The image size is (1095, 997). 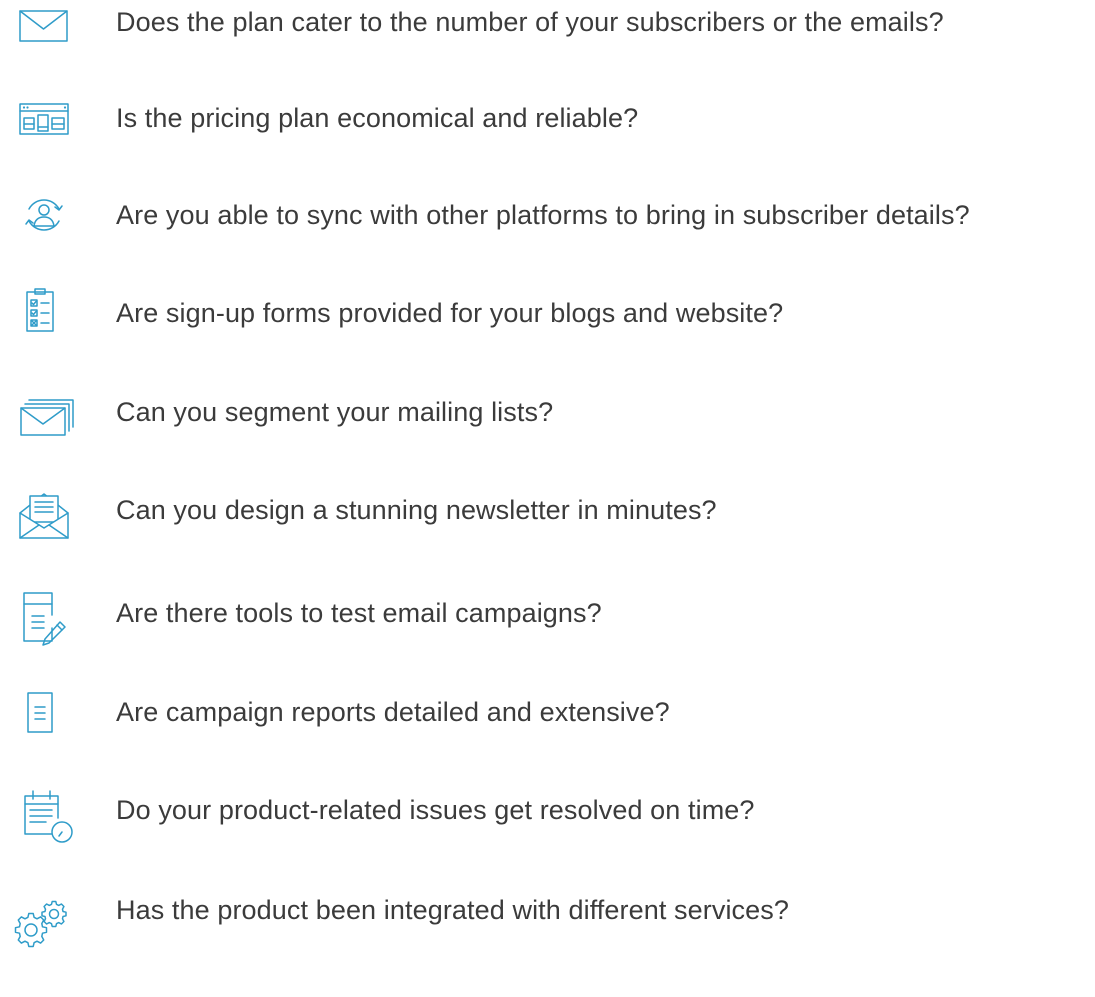 What do you see at coordinates (44, 412) in the screenshot?
I see `stacked-envelopes-icon` at bounding box center [44, 412].